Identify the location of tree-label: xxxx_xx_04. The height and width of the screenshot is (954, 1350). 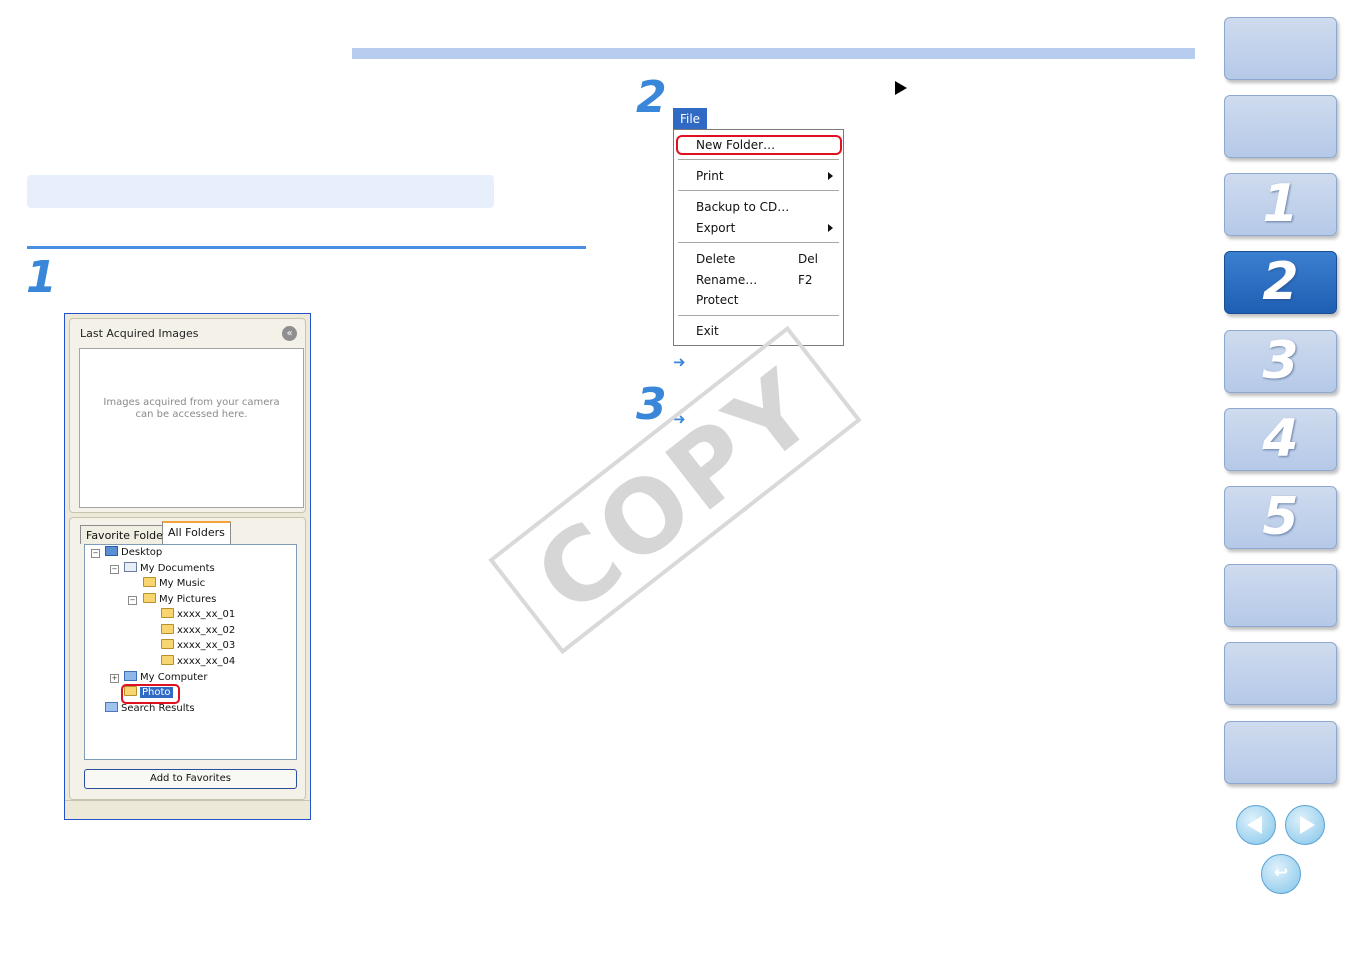
(206, 661).